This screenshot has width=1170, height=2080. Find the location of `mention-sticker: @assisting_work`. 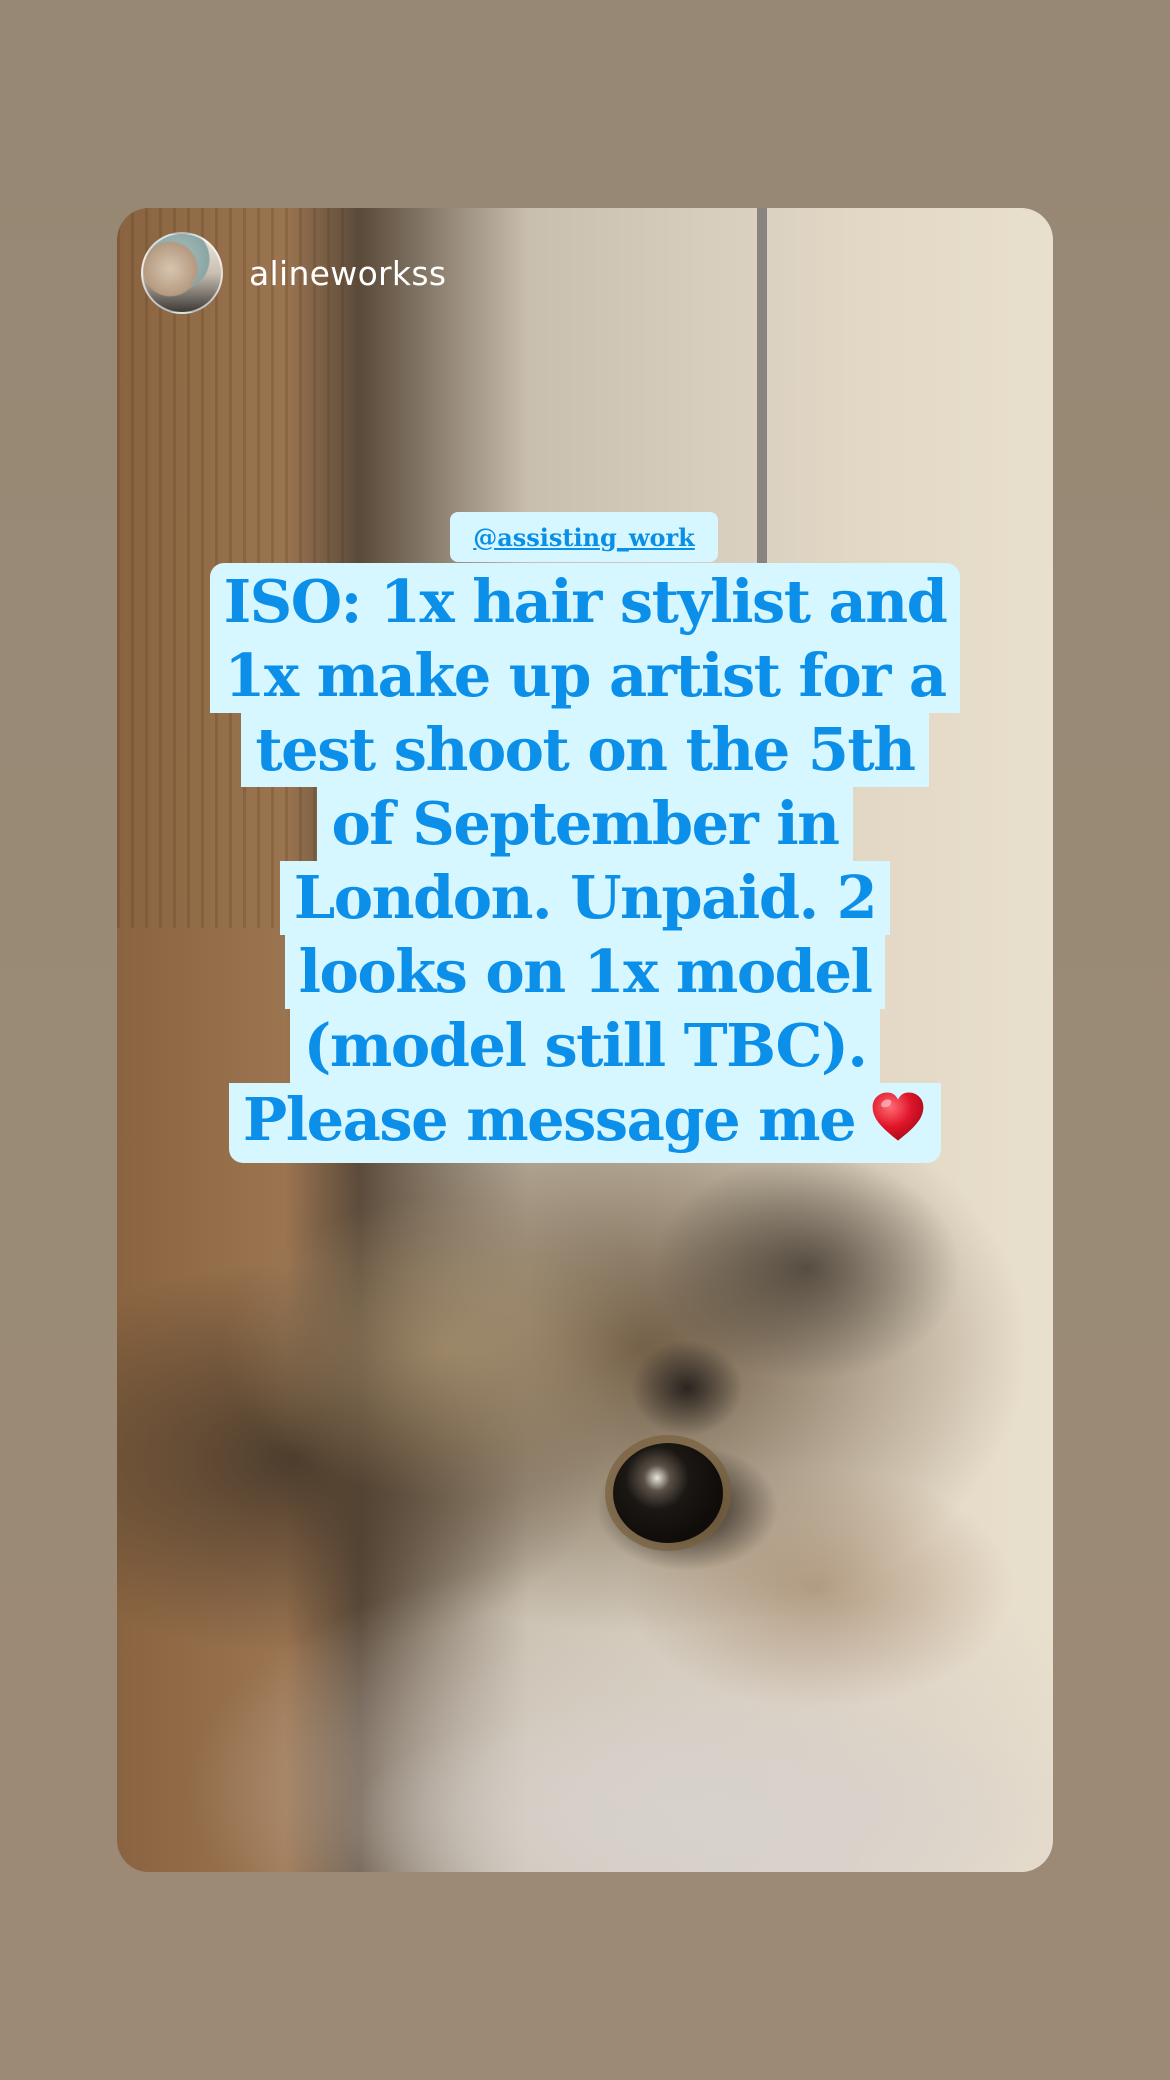

mention-sticker: @assisting_work is located at coordinates (584, 537).